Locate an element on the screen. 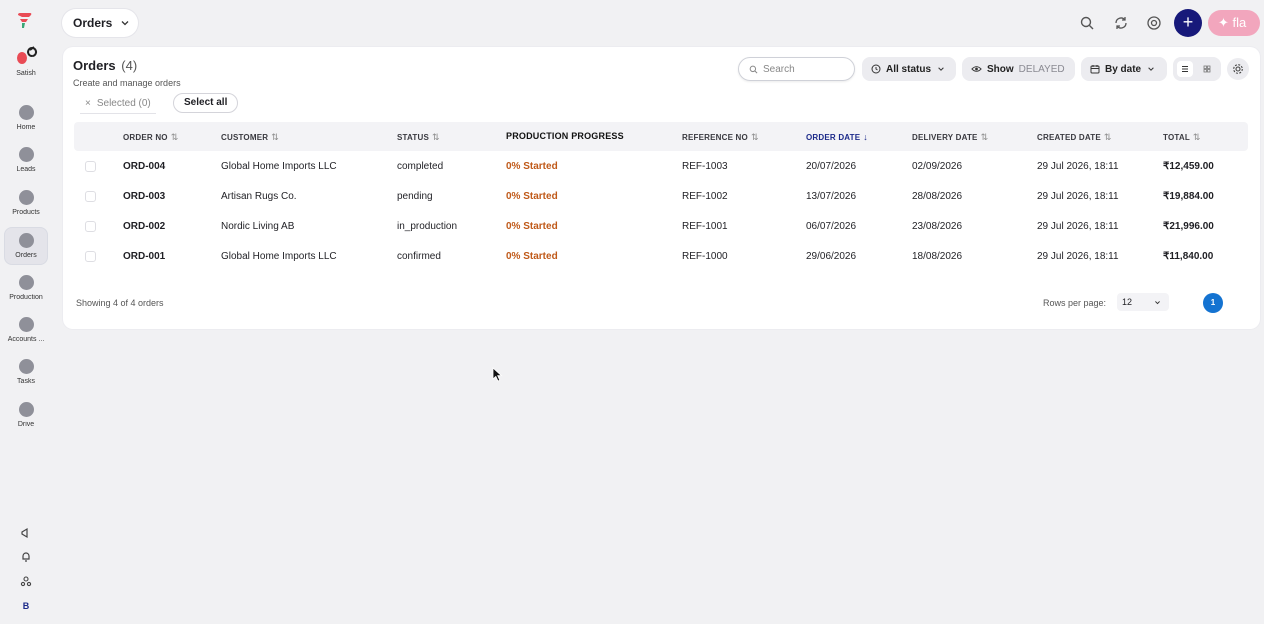 The image size is (1264, 624). delivery-date: 18/08/2026 is located at coordinates (937, 256).